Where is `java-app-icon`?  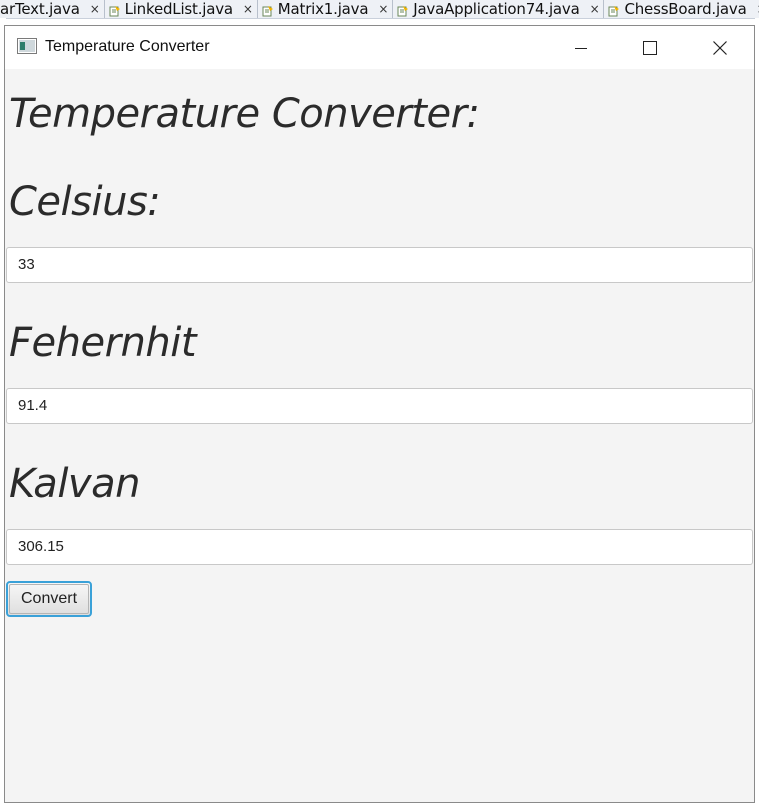 java-app-icon is located at coordinates (27, 46).